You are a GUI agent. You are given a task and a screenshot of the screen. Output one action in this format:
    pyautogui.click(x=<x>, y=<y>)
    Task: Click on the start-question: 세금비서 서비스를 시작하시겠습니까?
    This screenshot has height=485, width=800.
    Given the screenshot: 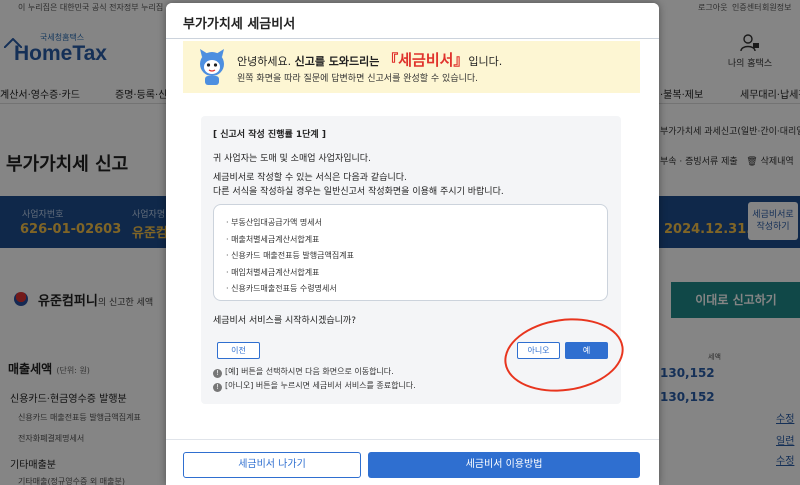 What is the action you would take?
    pyautogui.click(x=284, y=321)
    